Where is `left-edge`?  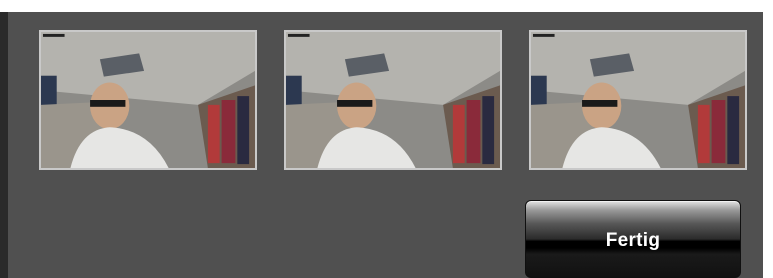
left-edge is located at coordinates (4, 145).